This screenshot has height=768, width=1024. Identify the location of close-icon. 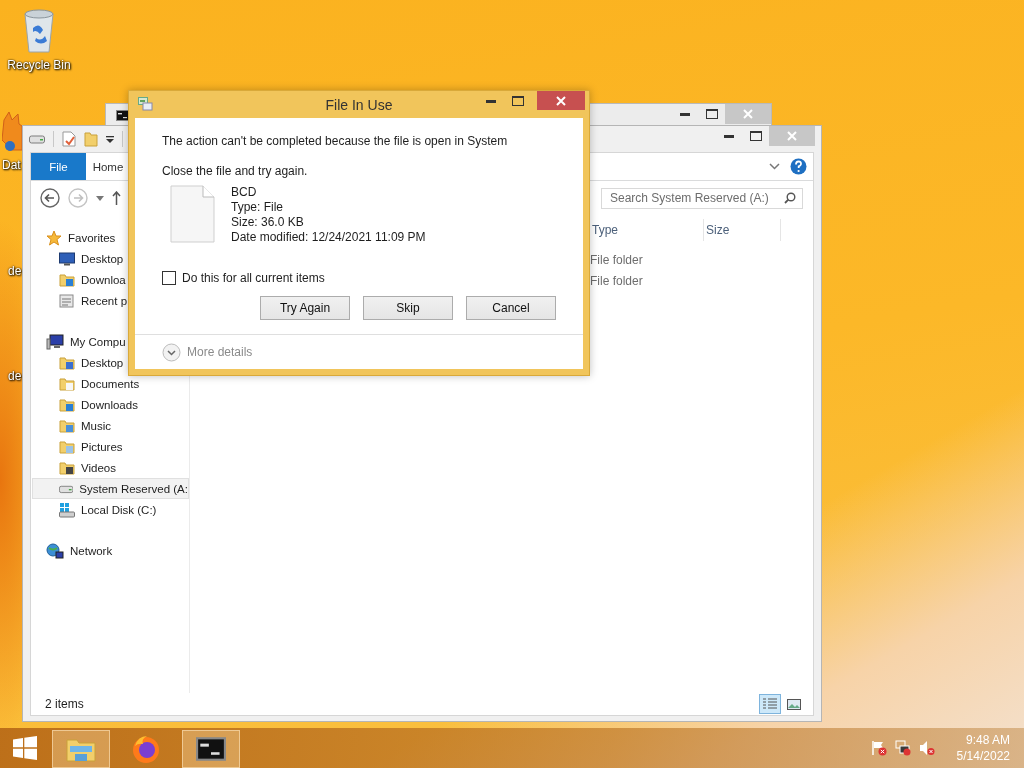
(561, 100).